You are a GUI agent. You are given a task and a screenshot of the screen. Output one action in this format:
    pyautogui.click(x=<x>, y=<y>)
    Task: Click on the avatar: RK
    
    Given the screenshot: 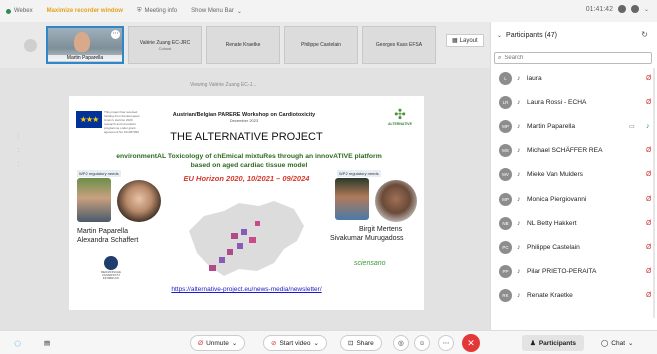 What is the action you would take?
    pyautogui.click(x=505, y=296)
    